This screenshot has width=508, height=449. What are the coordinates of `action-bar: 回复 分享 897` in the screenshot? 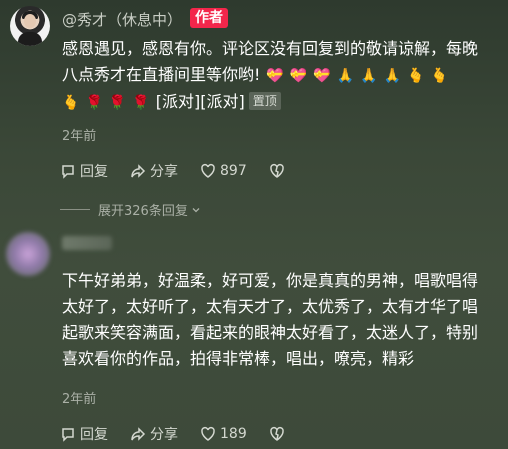 It's located at (185, 171).